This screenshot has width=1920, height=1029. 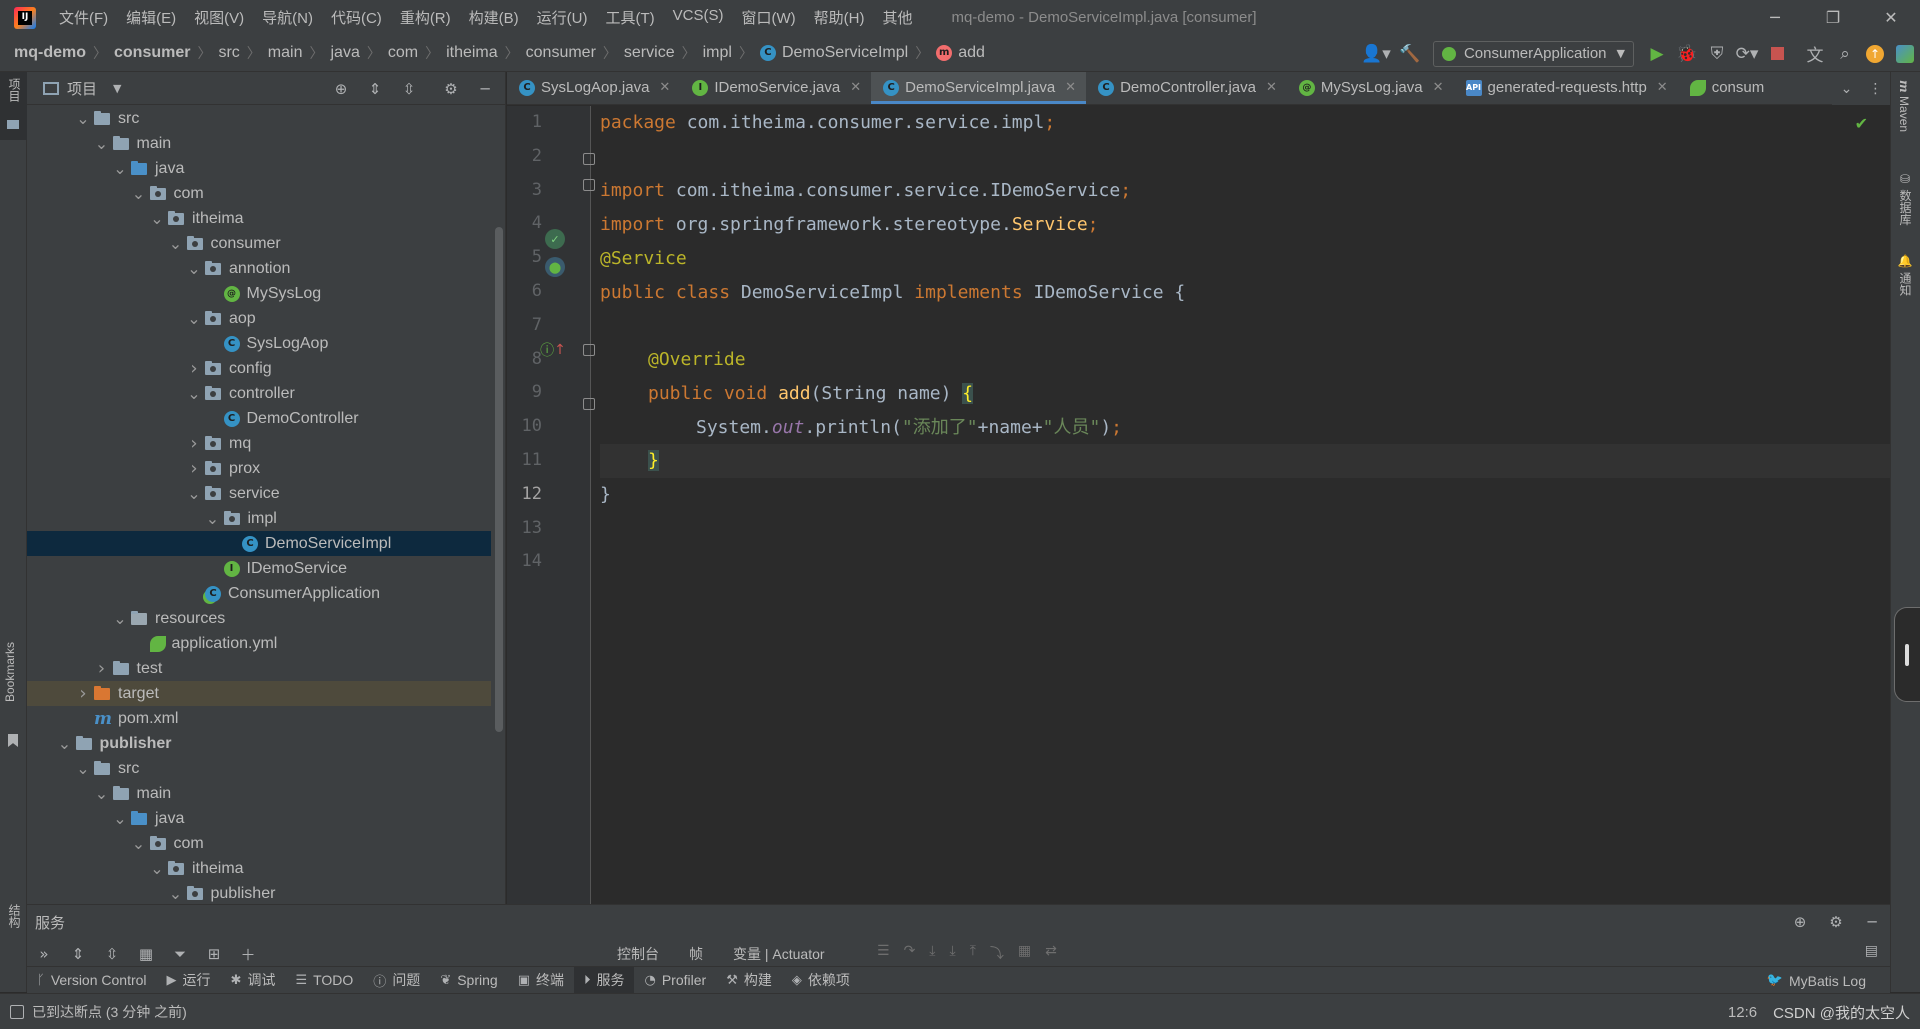 What do you see at coordinates (551, 505) in the screenshot?
I see `editor-gutter: ✓ ⬤ ⓘ ↑ 1 2 3 4 5 6 7 8 9 10 11 12 13 14` at bounding box center [551, 505].